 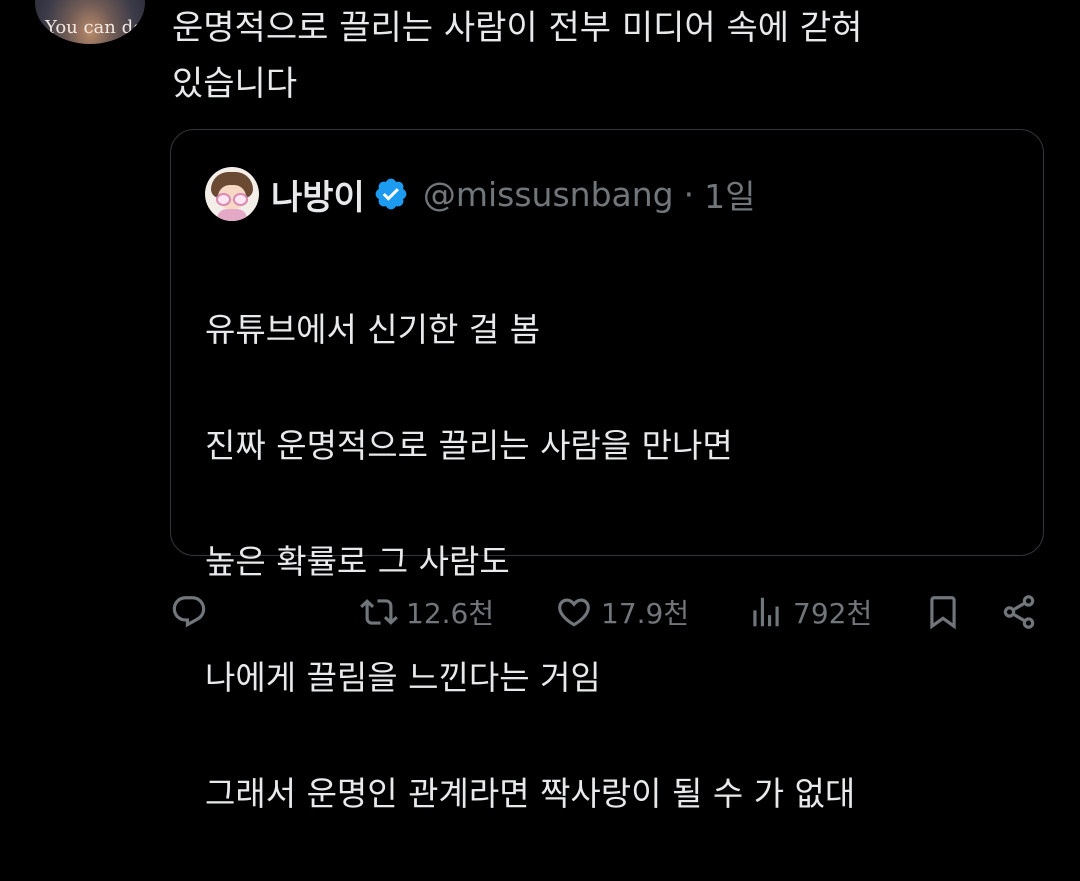 What do you see at coordinates (450, 613) in the screenshot?
I see `retweet-count: 12.6천` at bounding box center [450, 613].